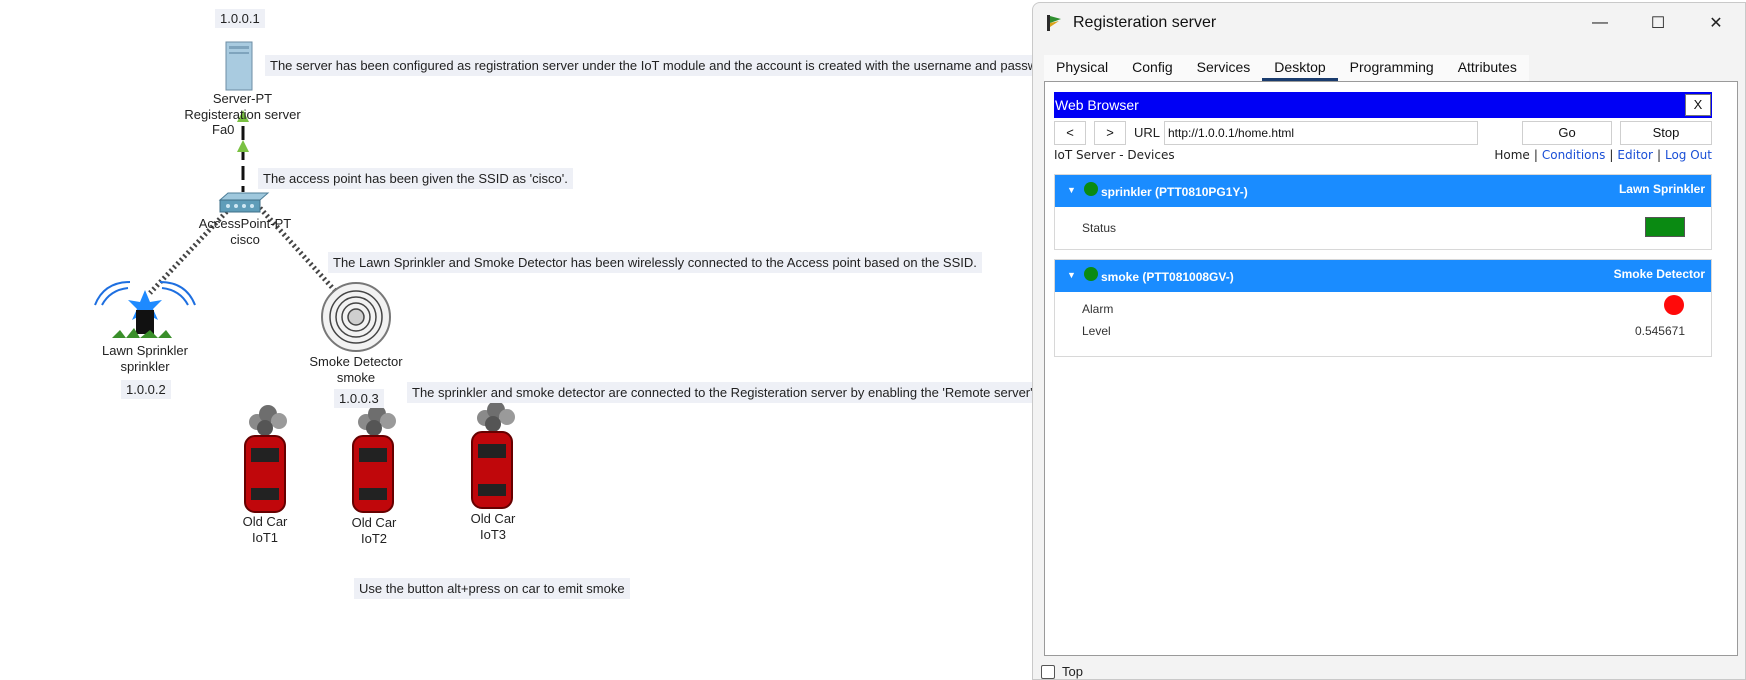 The image size is (1746, 680). I want to click on editor-link: Editor, so click(1635, 155).